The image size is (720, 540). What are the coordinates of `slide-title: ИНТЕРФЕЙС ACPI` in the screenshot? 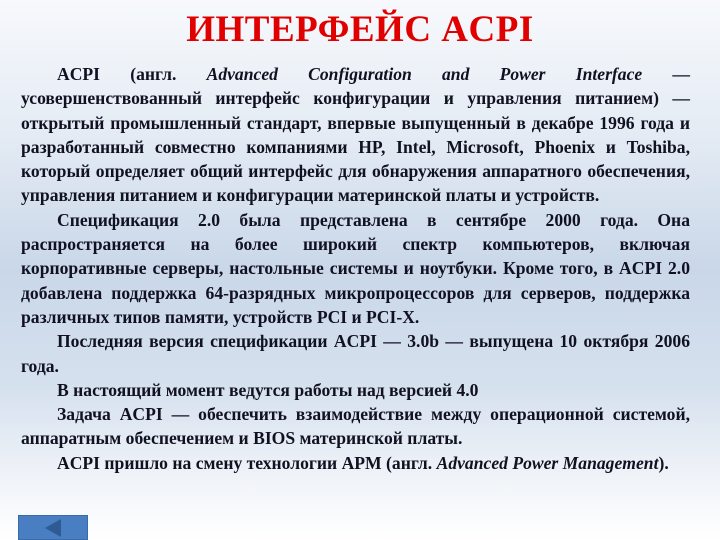 It's located at (360, 29).